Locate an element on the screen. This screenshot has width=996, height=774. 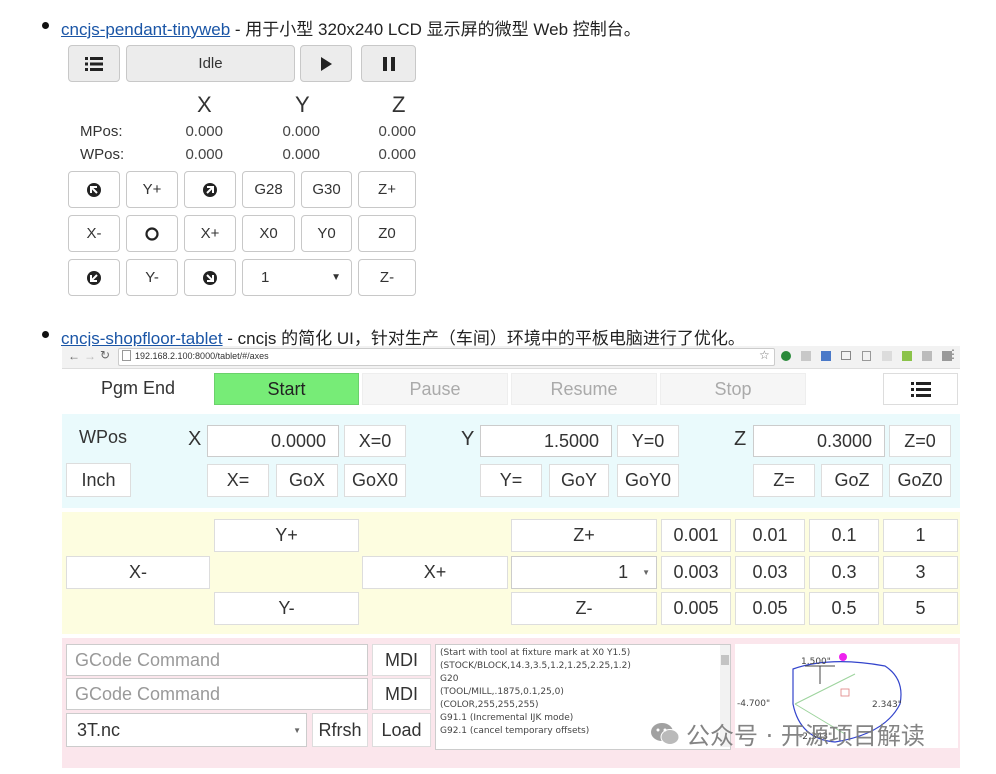
play-icon is located at coordinates (326, 63).